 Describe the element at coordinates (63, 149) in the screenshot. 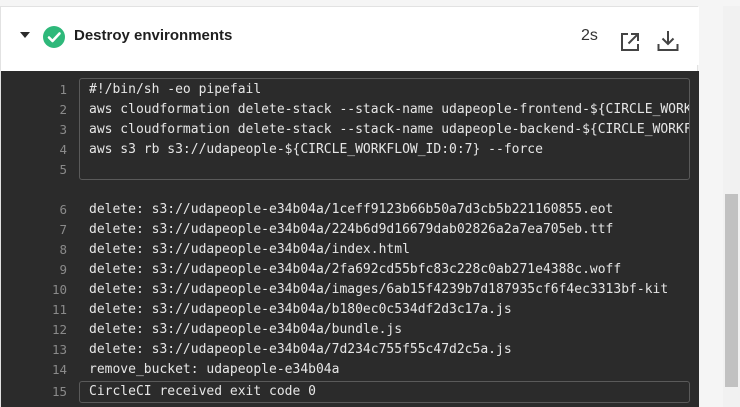

I see `line-number: 4` at that location.